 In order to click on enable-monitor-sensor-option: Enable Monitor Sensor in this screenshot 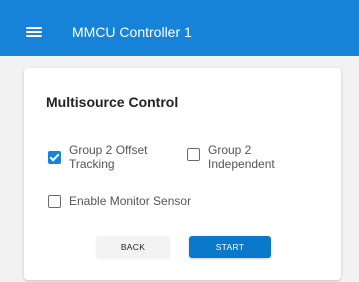, I will do `click(119, 201)`.